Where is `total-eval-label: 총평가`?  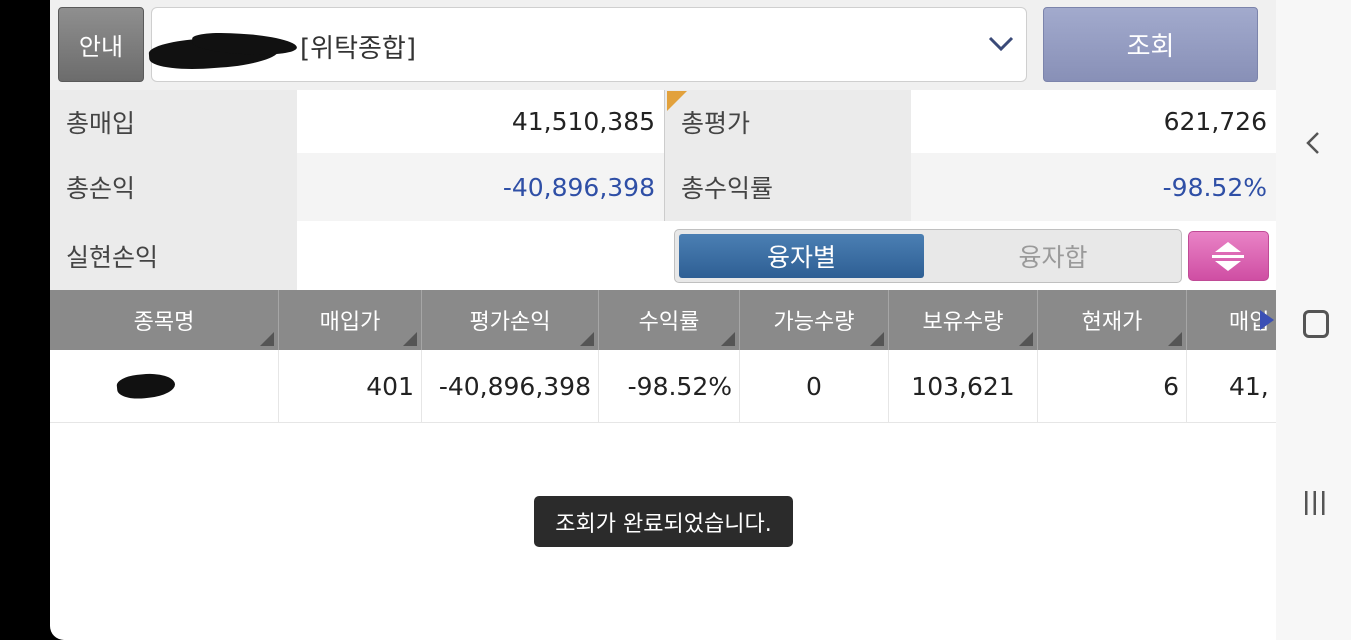 total-eval-label: 총평가 is located at coordinates (787, 121).